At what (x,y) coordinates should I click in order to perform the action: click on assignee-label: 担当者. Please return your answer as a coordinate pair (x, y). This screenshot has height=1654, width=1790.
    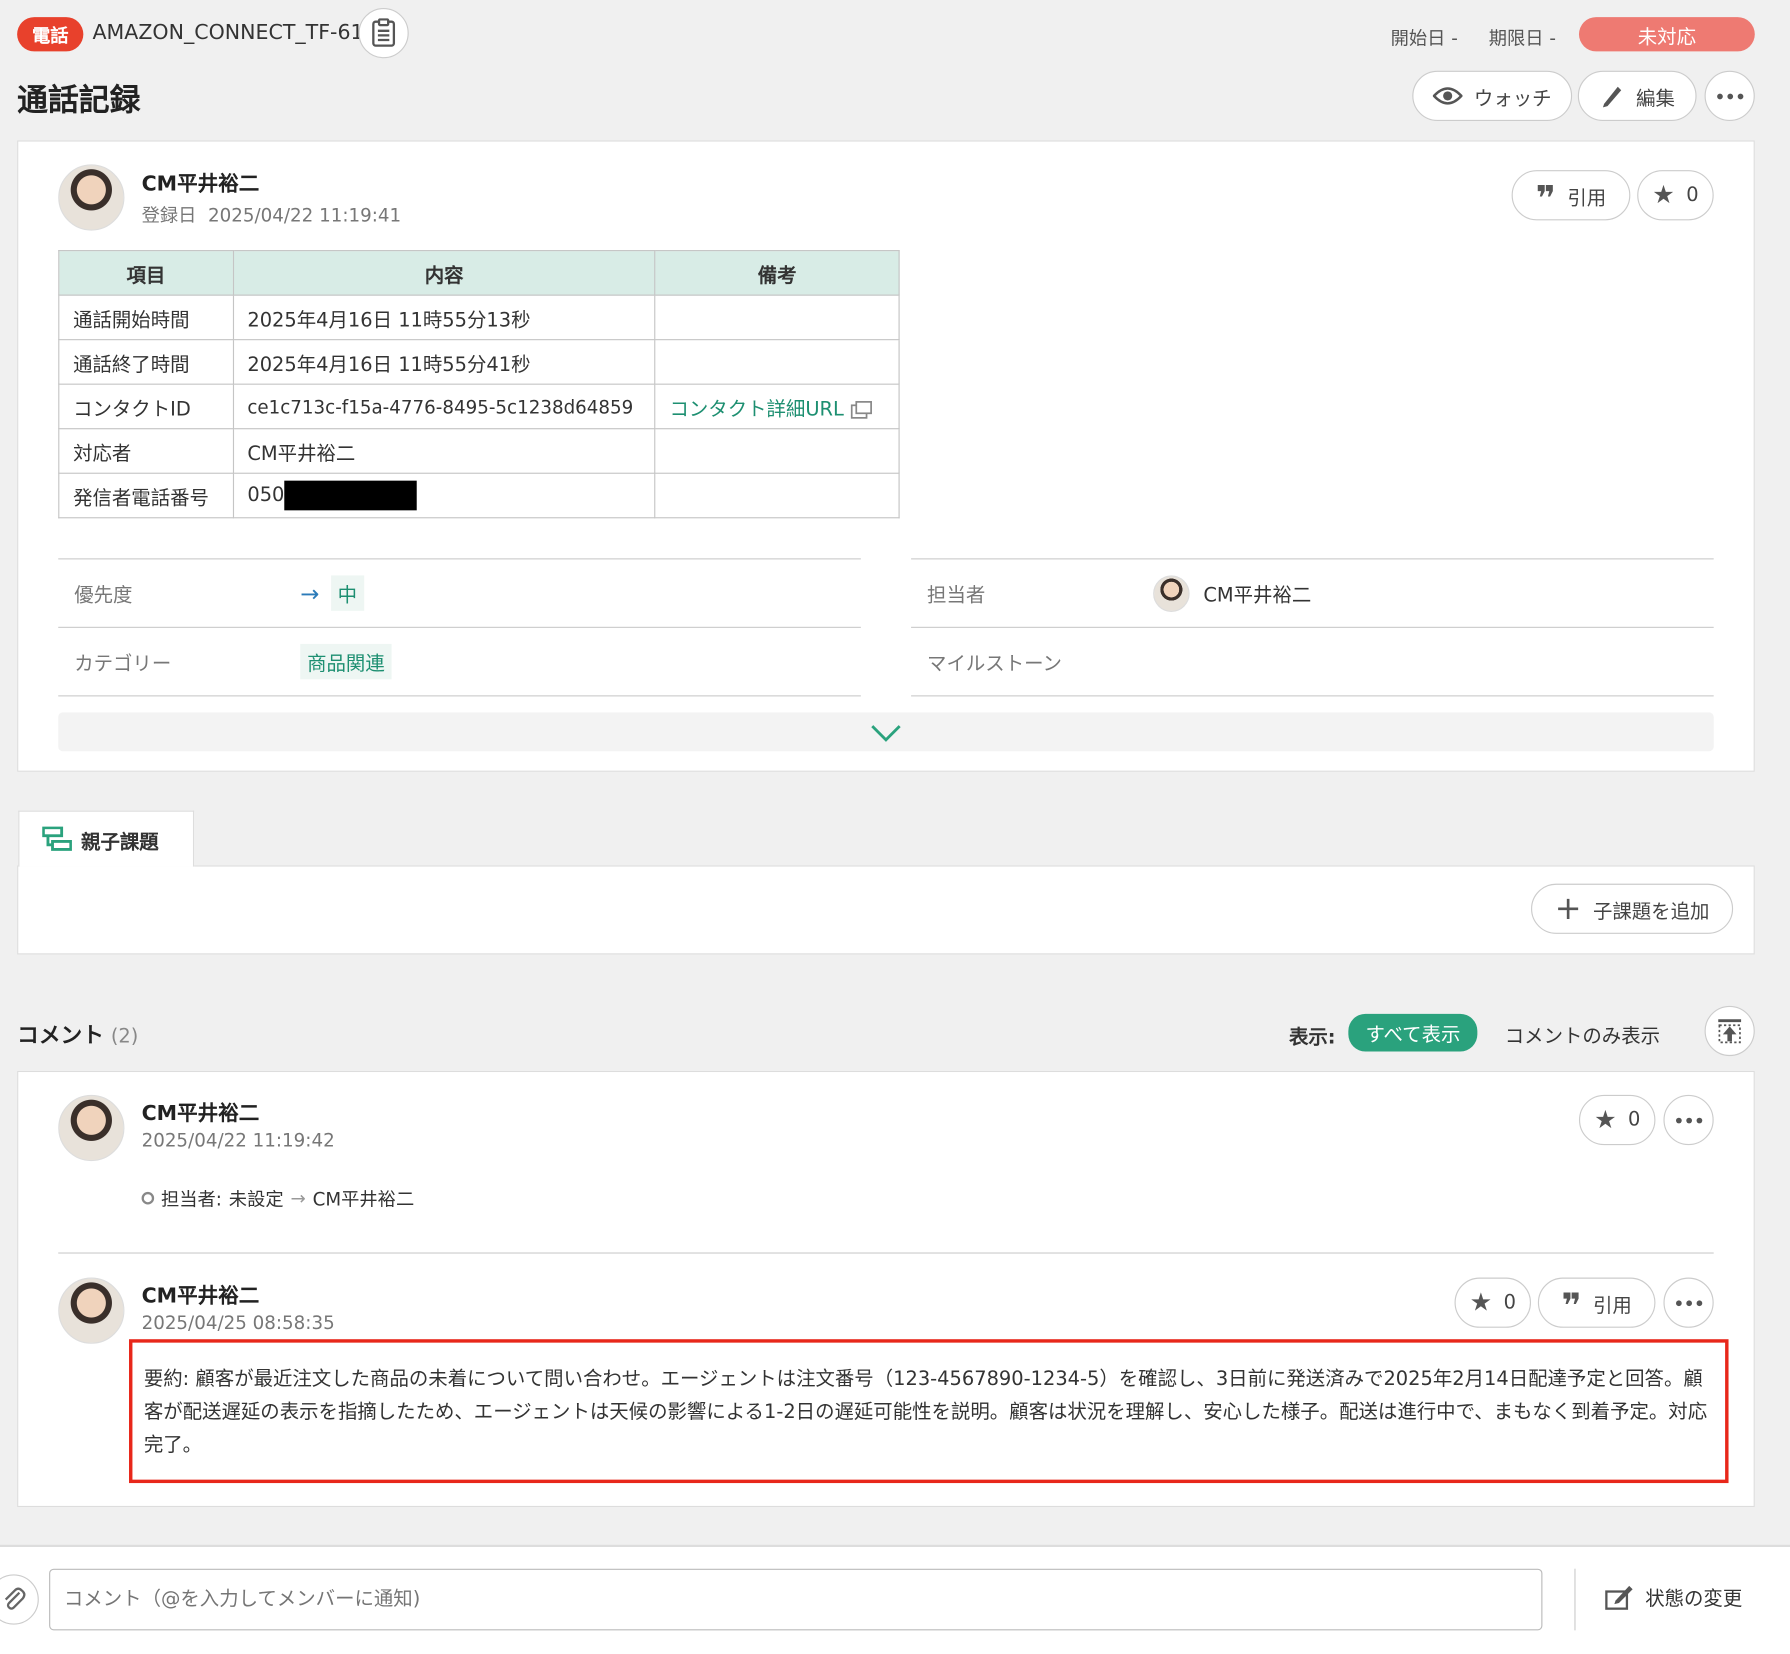
    Looking at the image, I should click on (956, 596).